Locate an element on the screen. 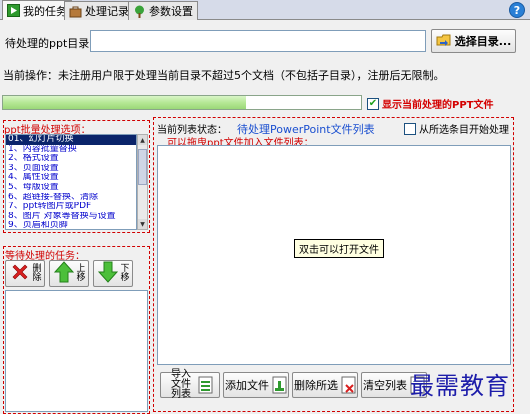  option-item: 2、格式设置 is located at coordinates (71, 159).